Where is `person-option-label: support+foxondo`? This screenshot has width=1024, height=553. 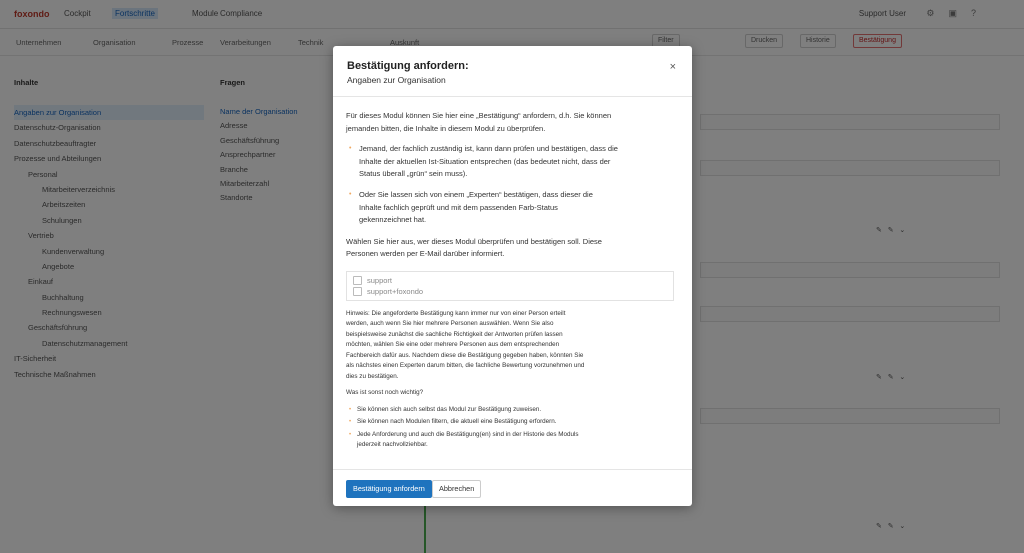 person-option-label: support+foxondo is located at coordinates (395, 291).